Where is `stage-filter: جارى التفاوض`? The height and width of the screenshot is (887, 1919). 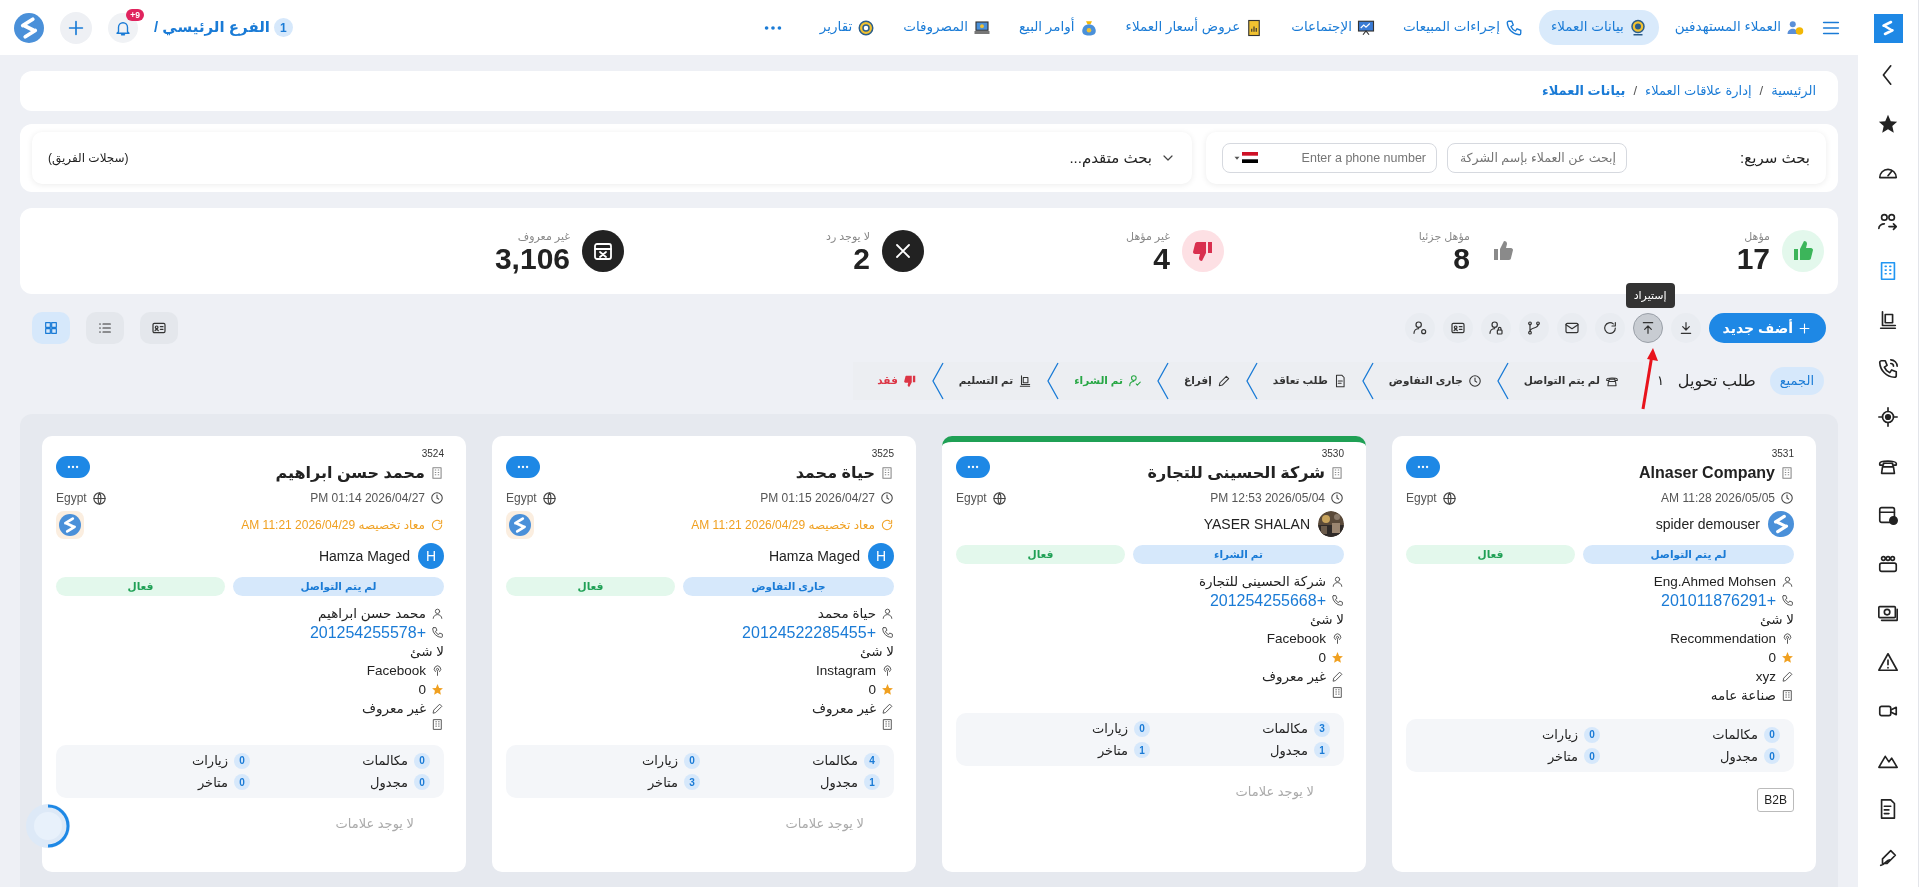
stage-filter: جارى التفاوض is located at coordinates (1435, 381).